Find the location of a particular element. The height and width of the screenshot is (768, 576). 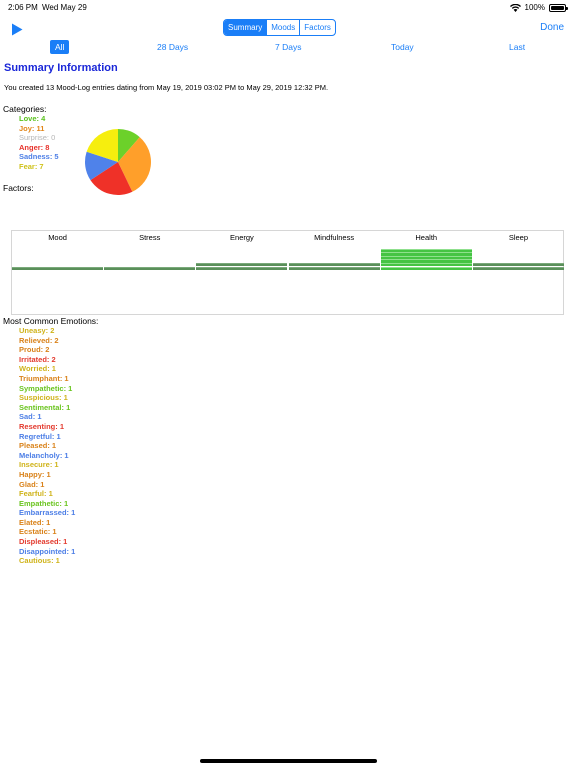

factors-title: Factors: is located at coordinates (18, 188).